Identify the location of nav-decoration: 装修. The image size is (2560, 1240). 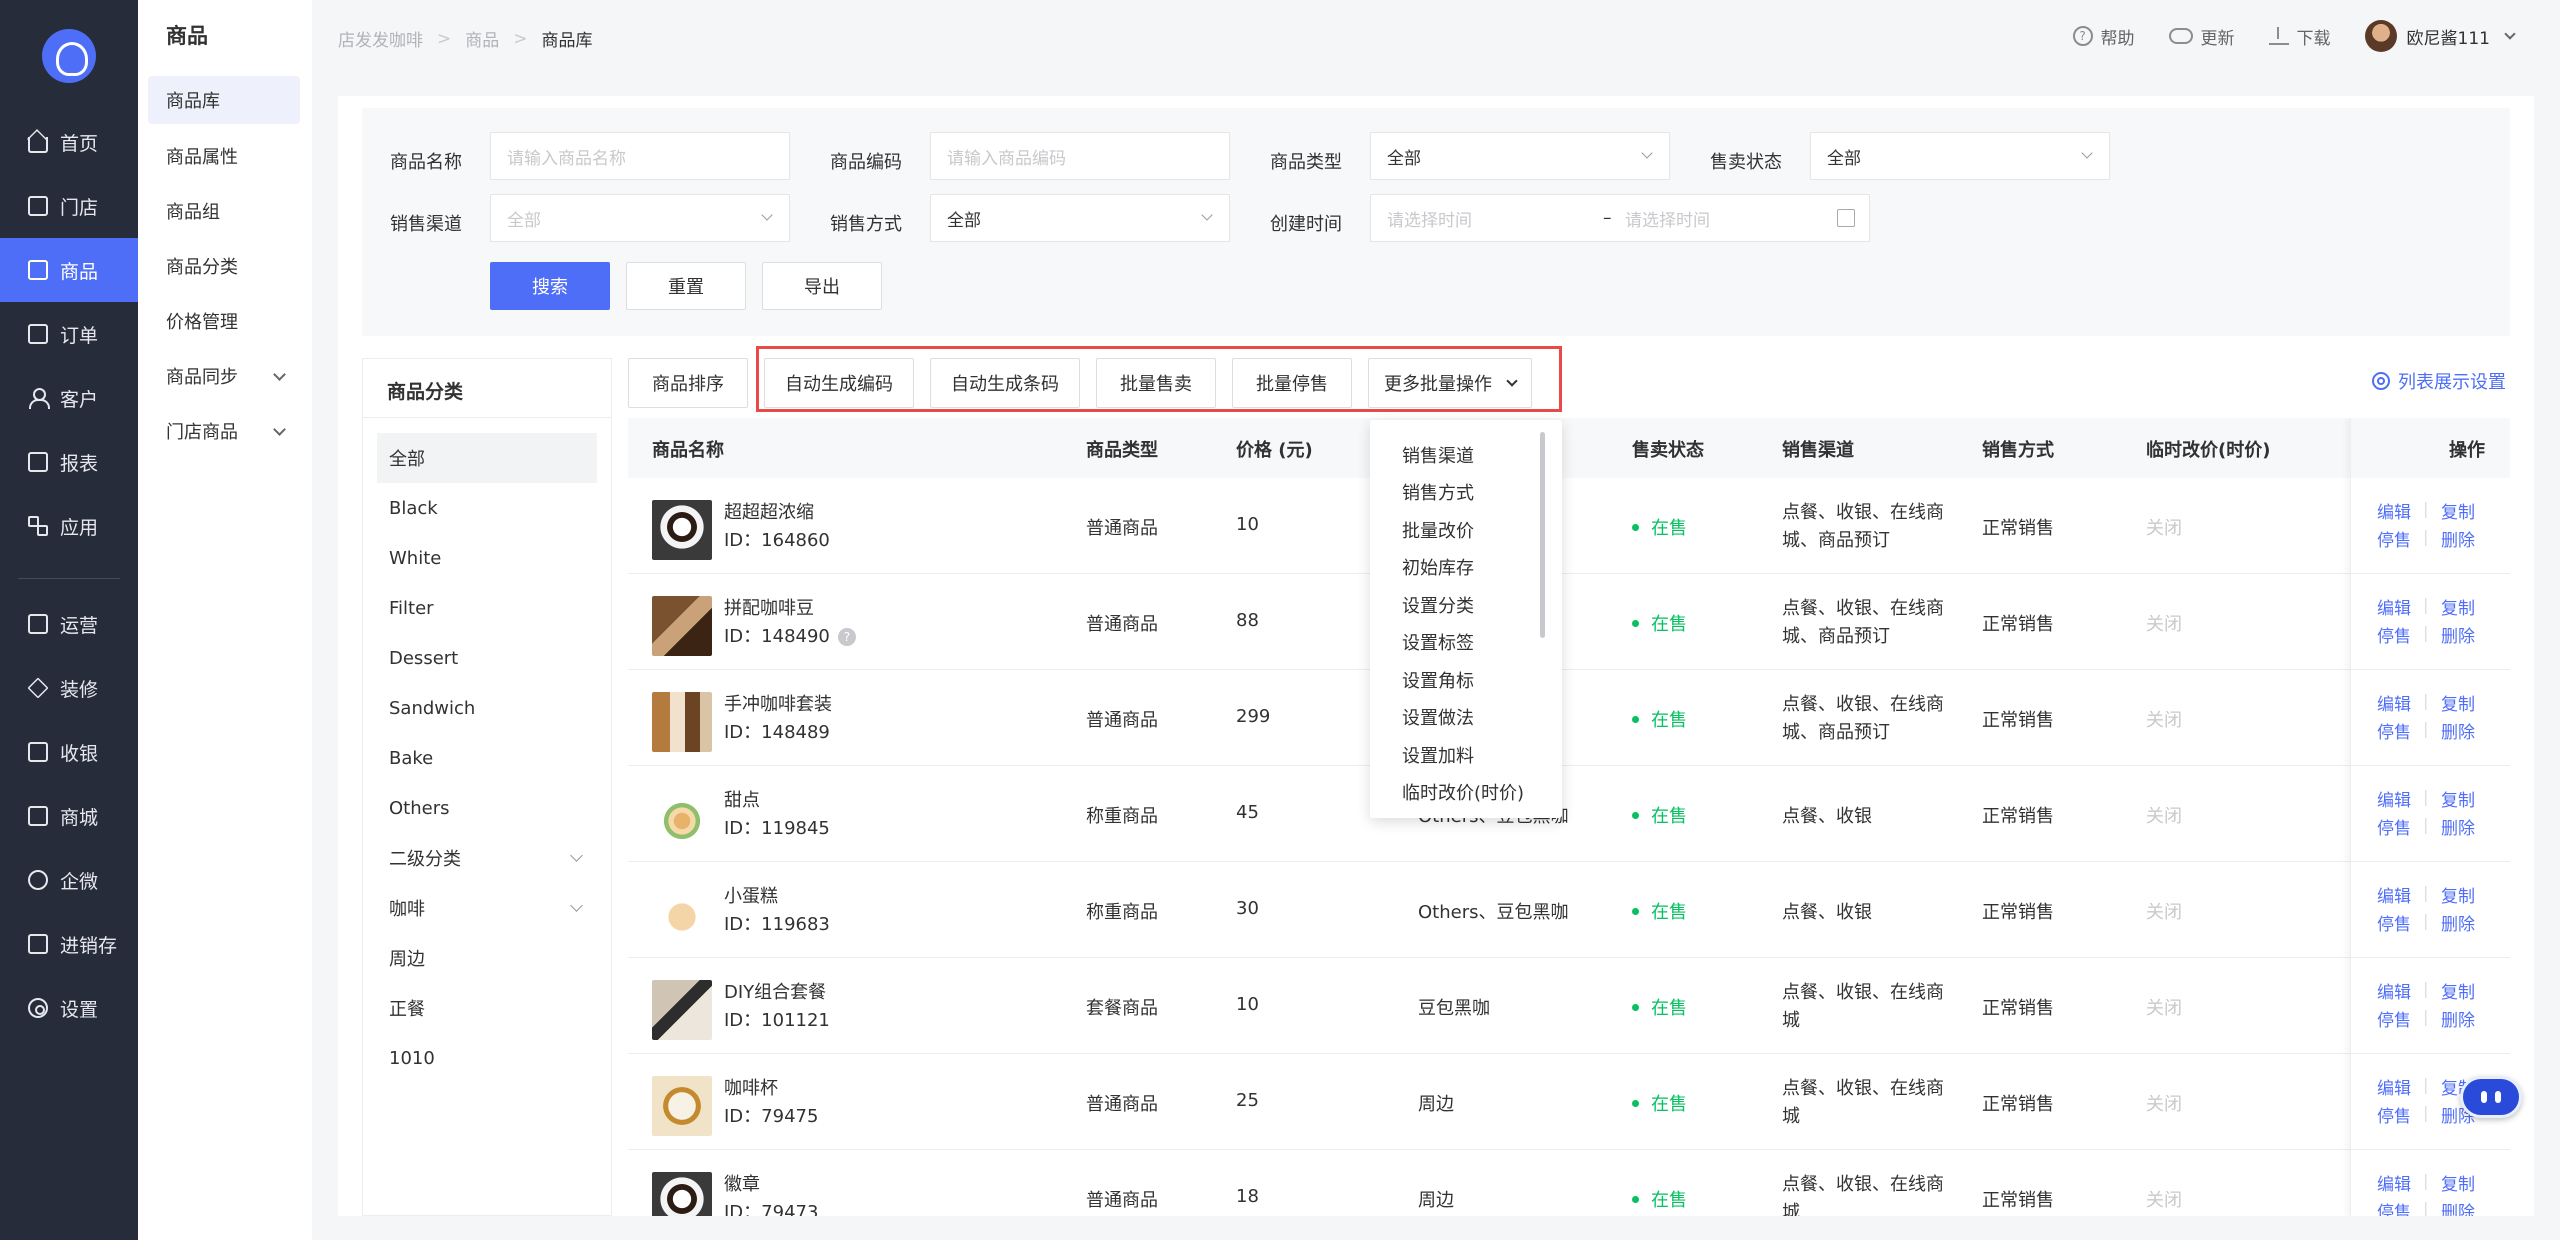
(69, 688).